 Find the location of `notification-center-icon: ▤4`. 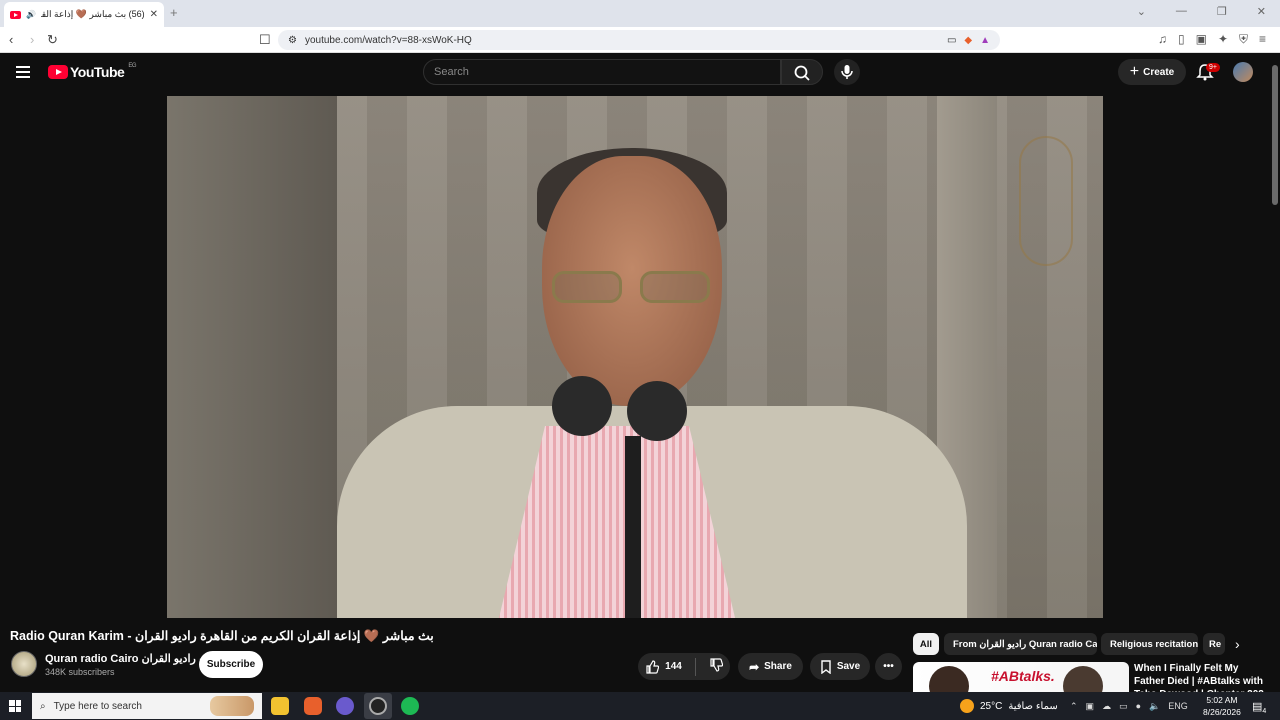

notification-center-icon: ▤4 is located at coordinates (1259, 707).